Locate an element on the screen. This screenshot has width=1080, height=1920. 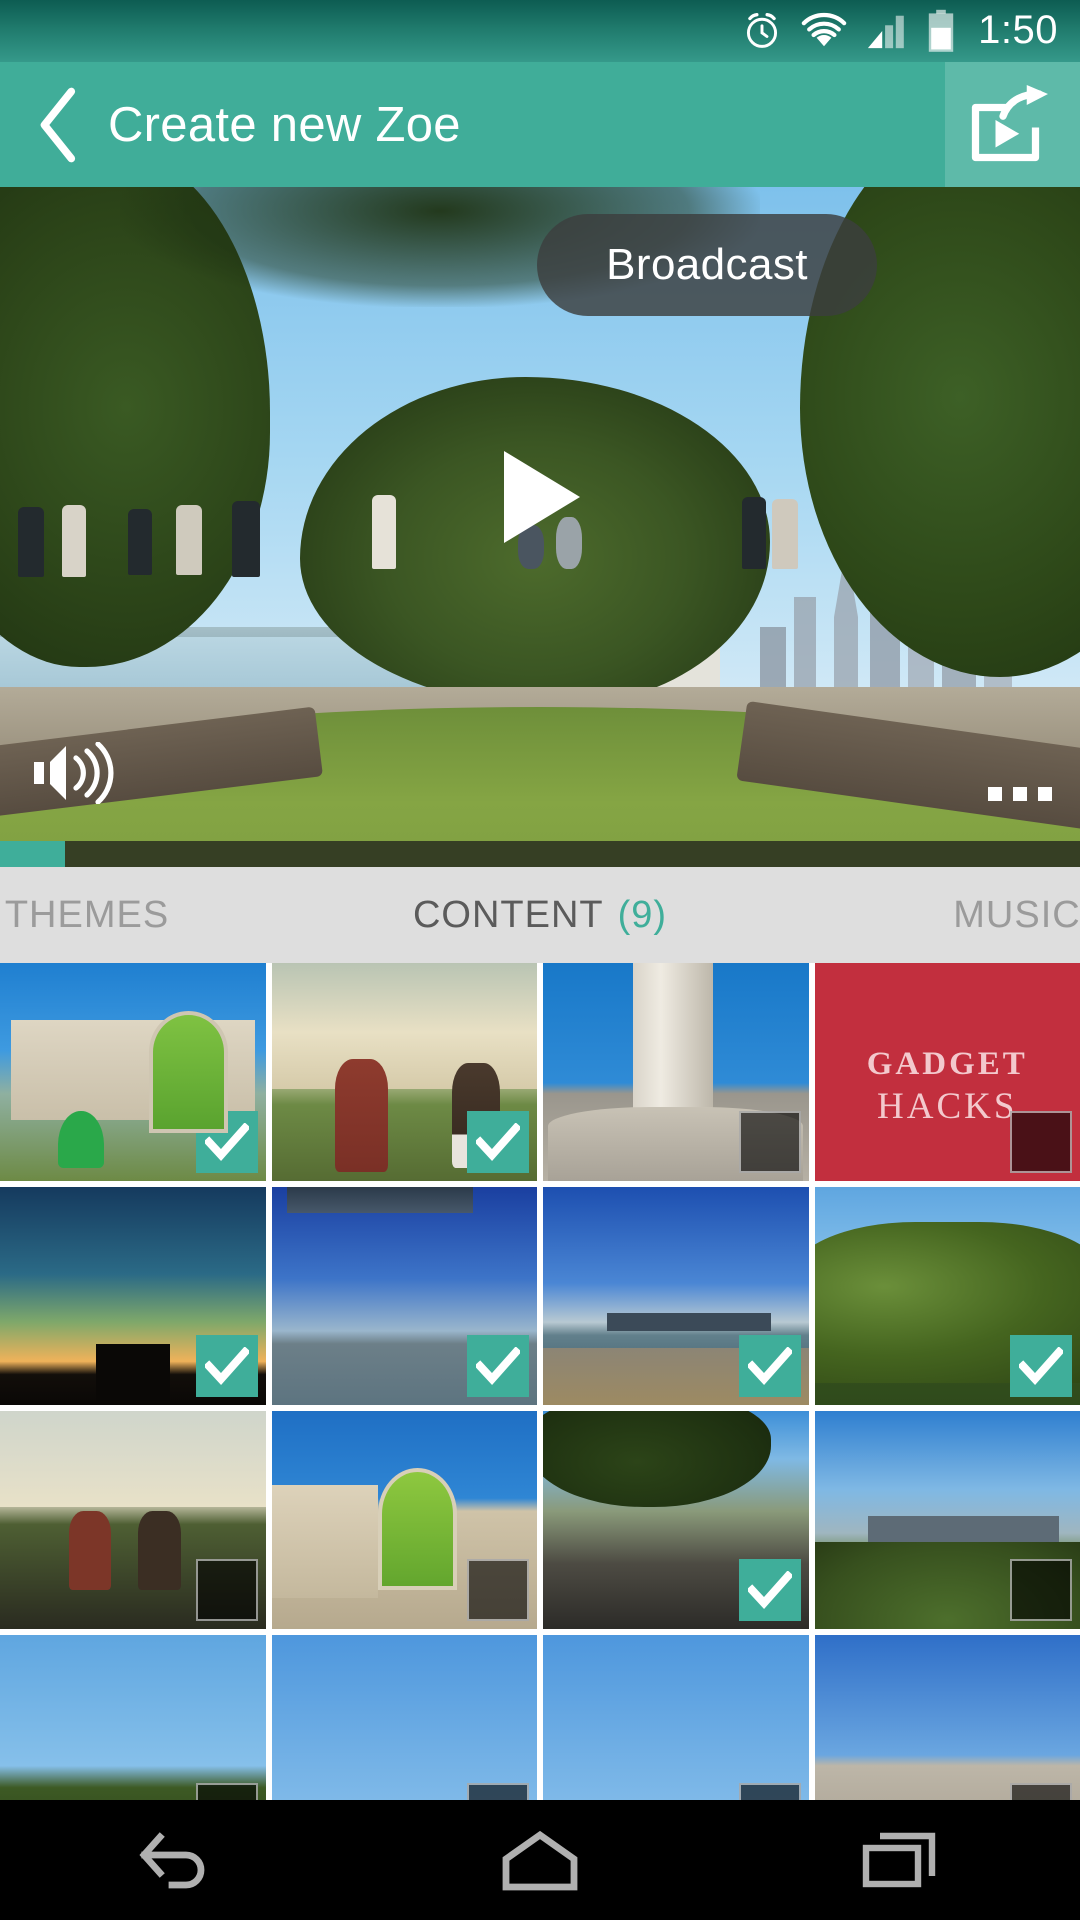
status-bar: 1:50 is located at coordinates (540, 31).